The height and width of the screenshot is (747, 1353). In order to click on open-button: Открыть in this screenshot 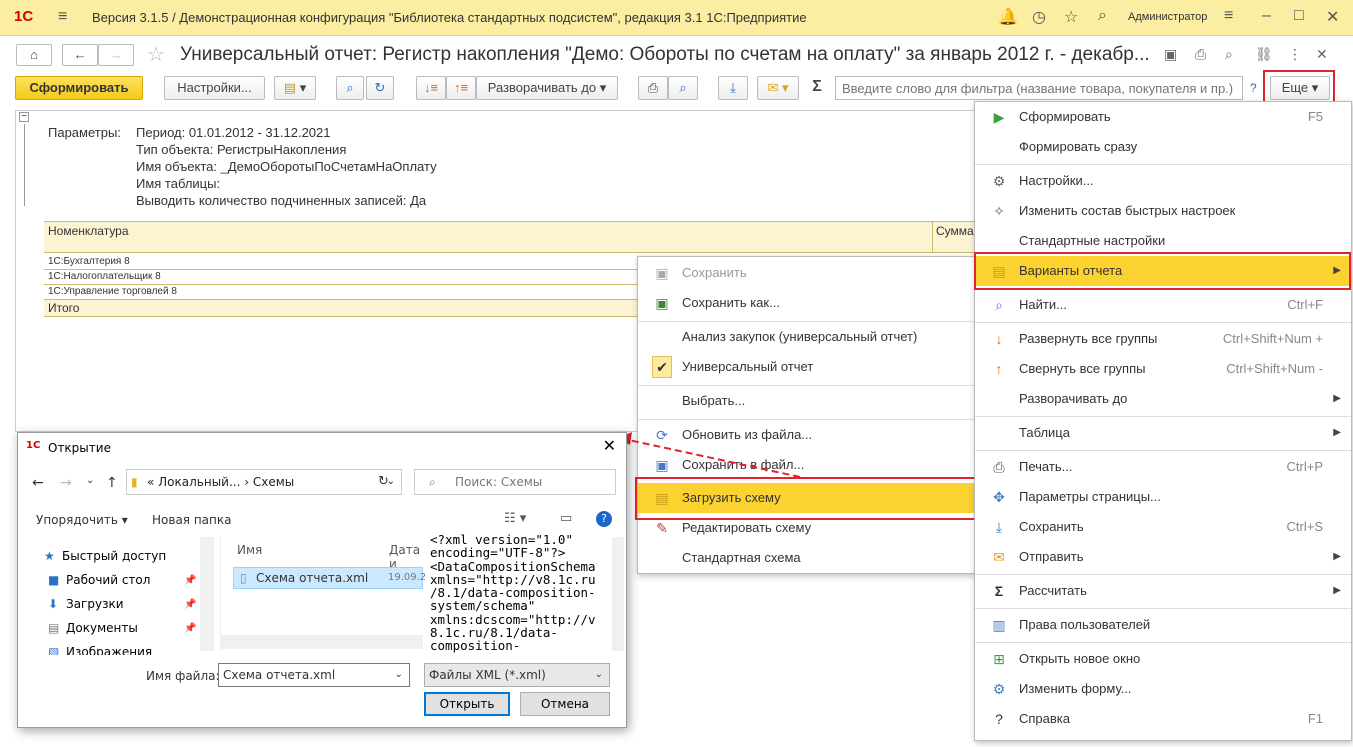, I will do `click(467, 704)`.